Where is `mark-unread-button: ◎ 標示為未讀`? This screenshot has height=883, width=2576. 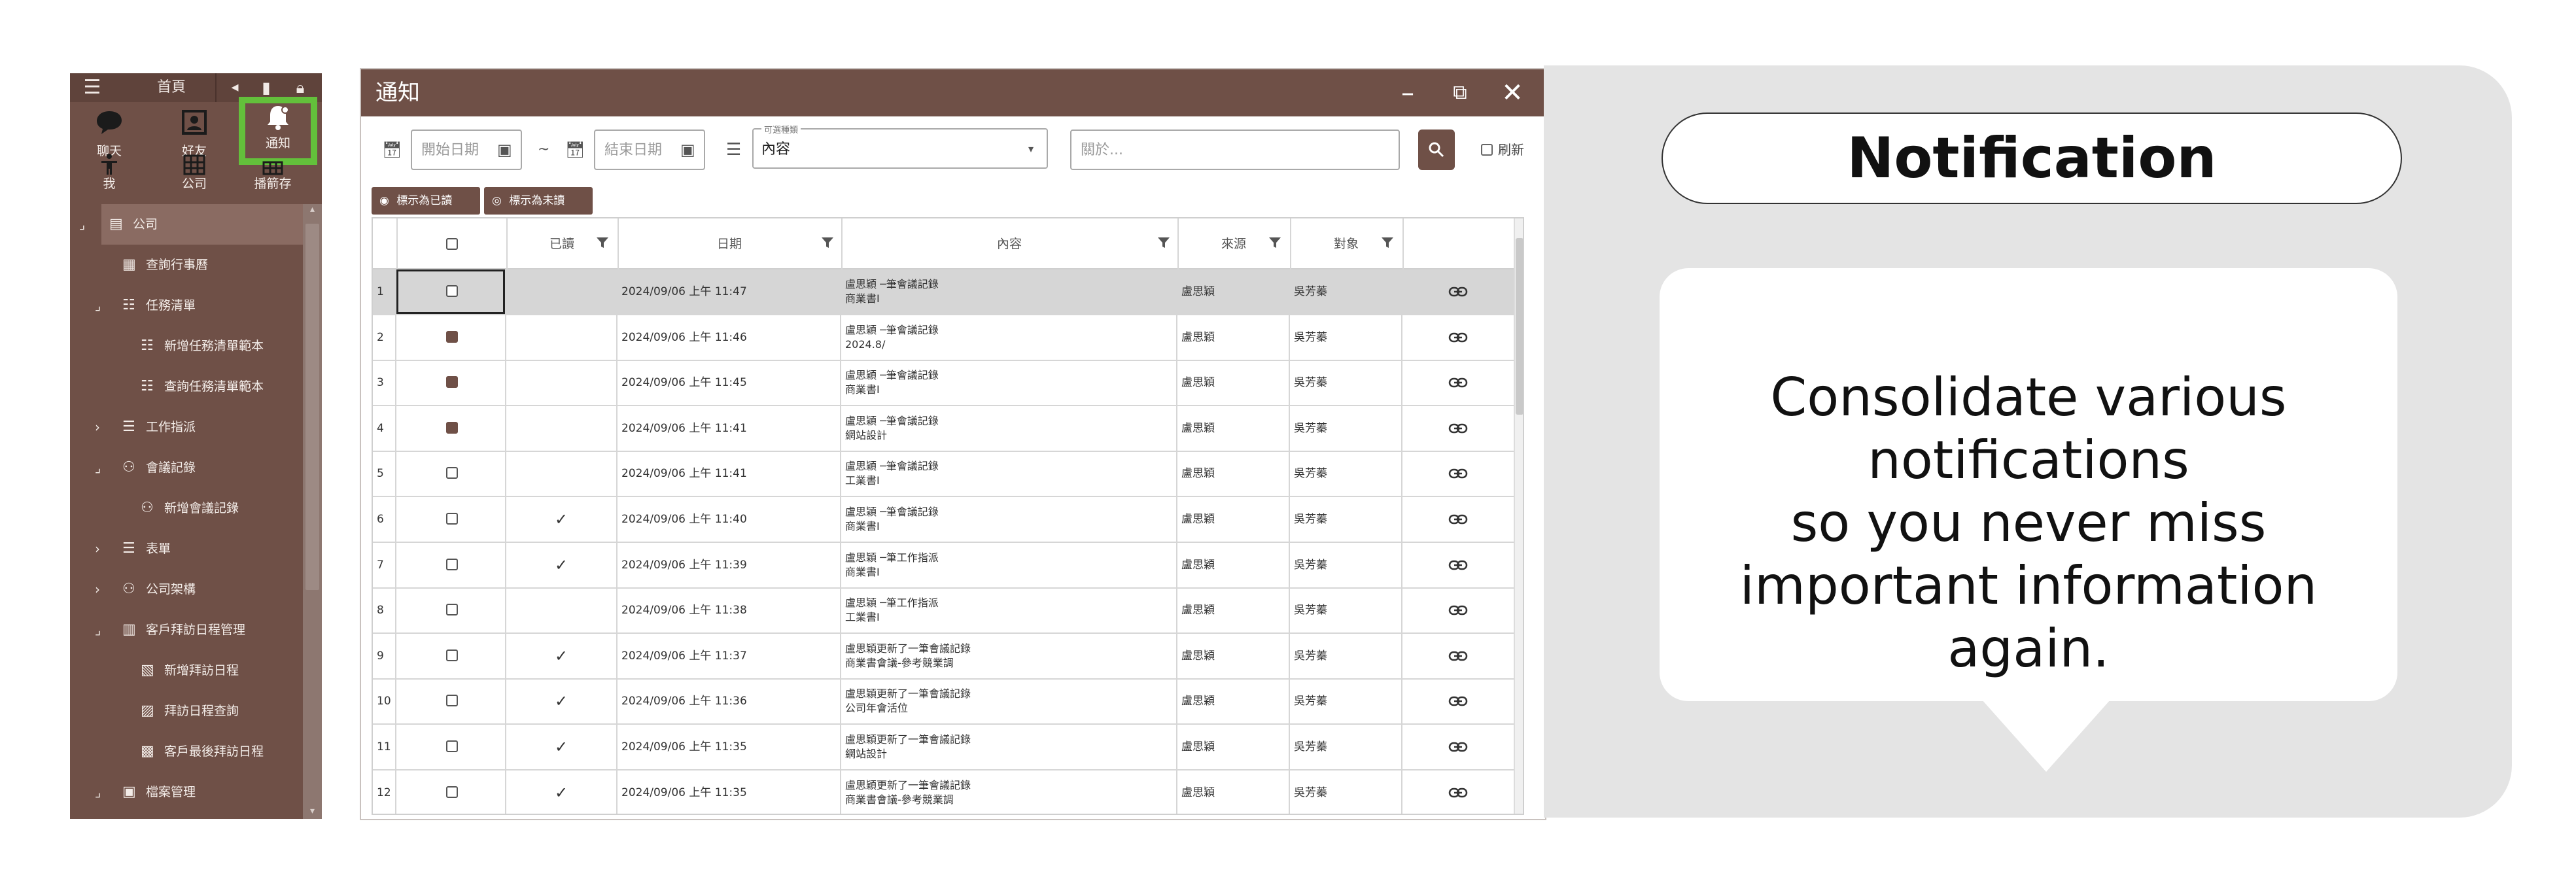
mark-unread-button: ◎ 標示為未讀 is located at coordinates (539, 201).